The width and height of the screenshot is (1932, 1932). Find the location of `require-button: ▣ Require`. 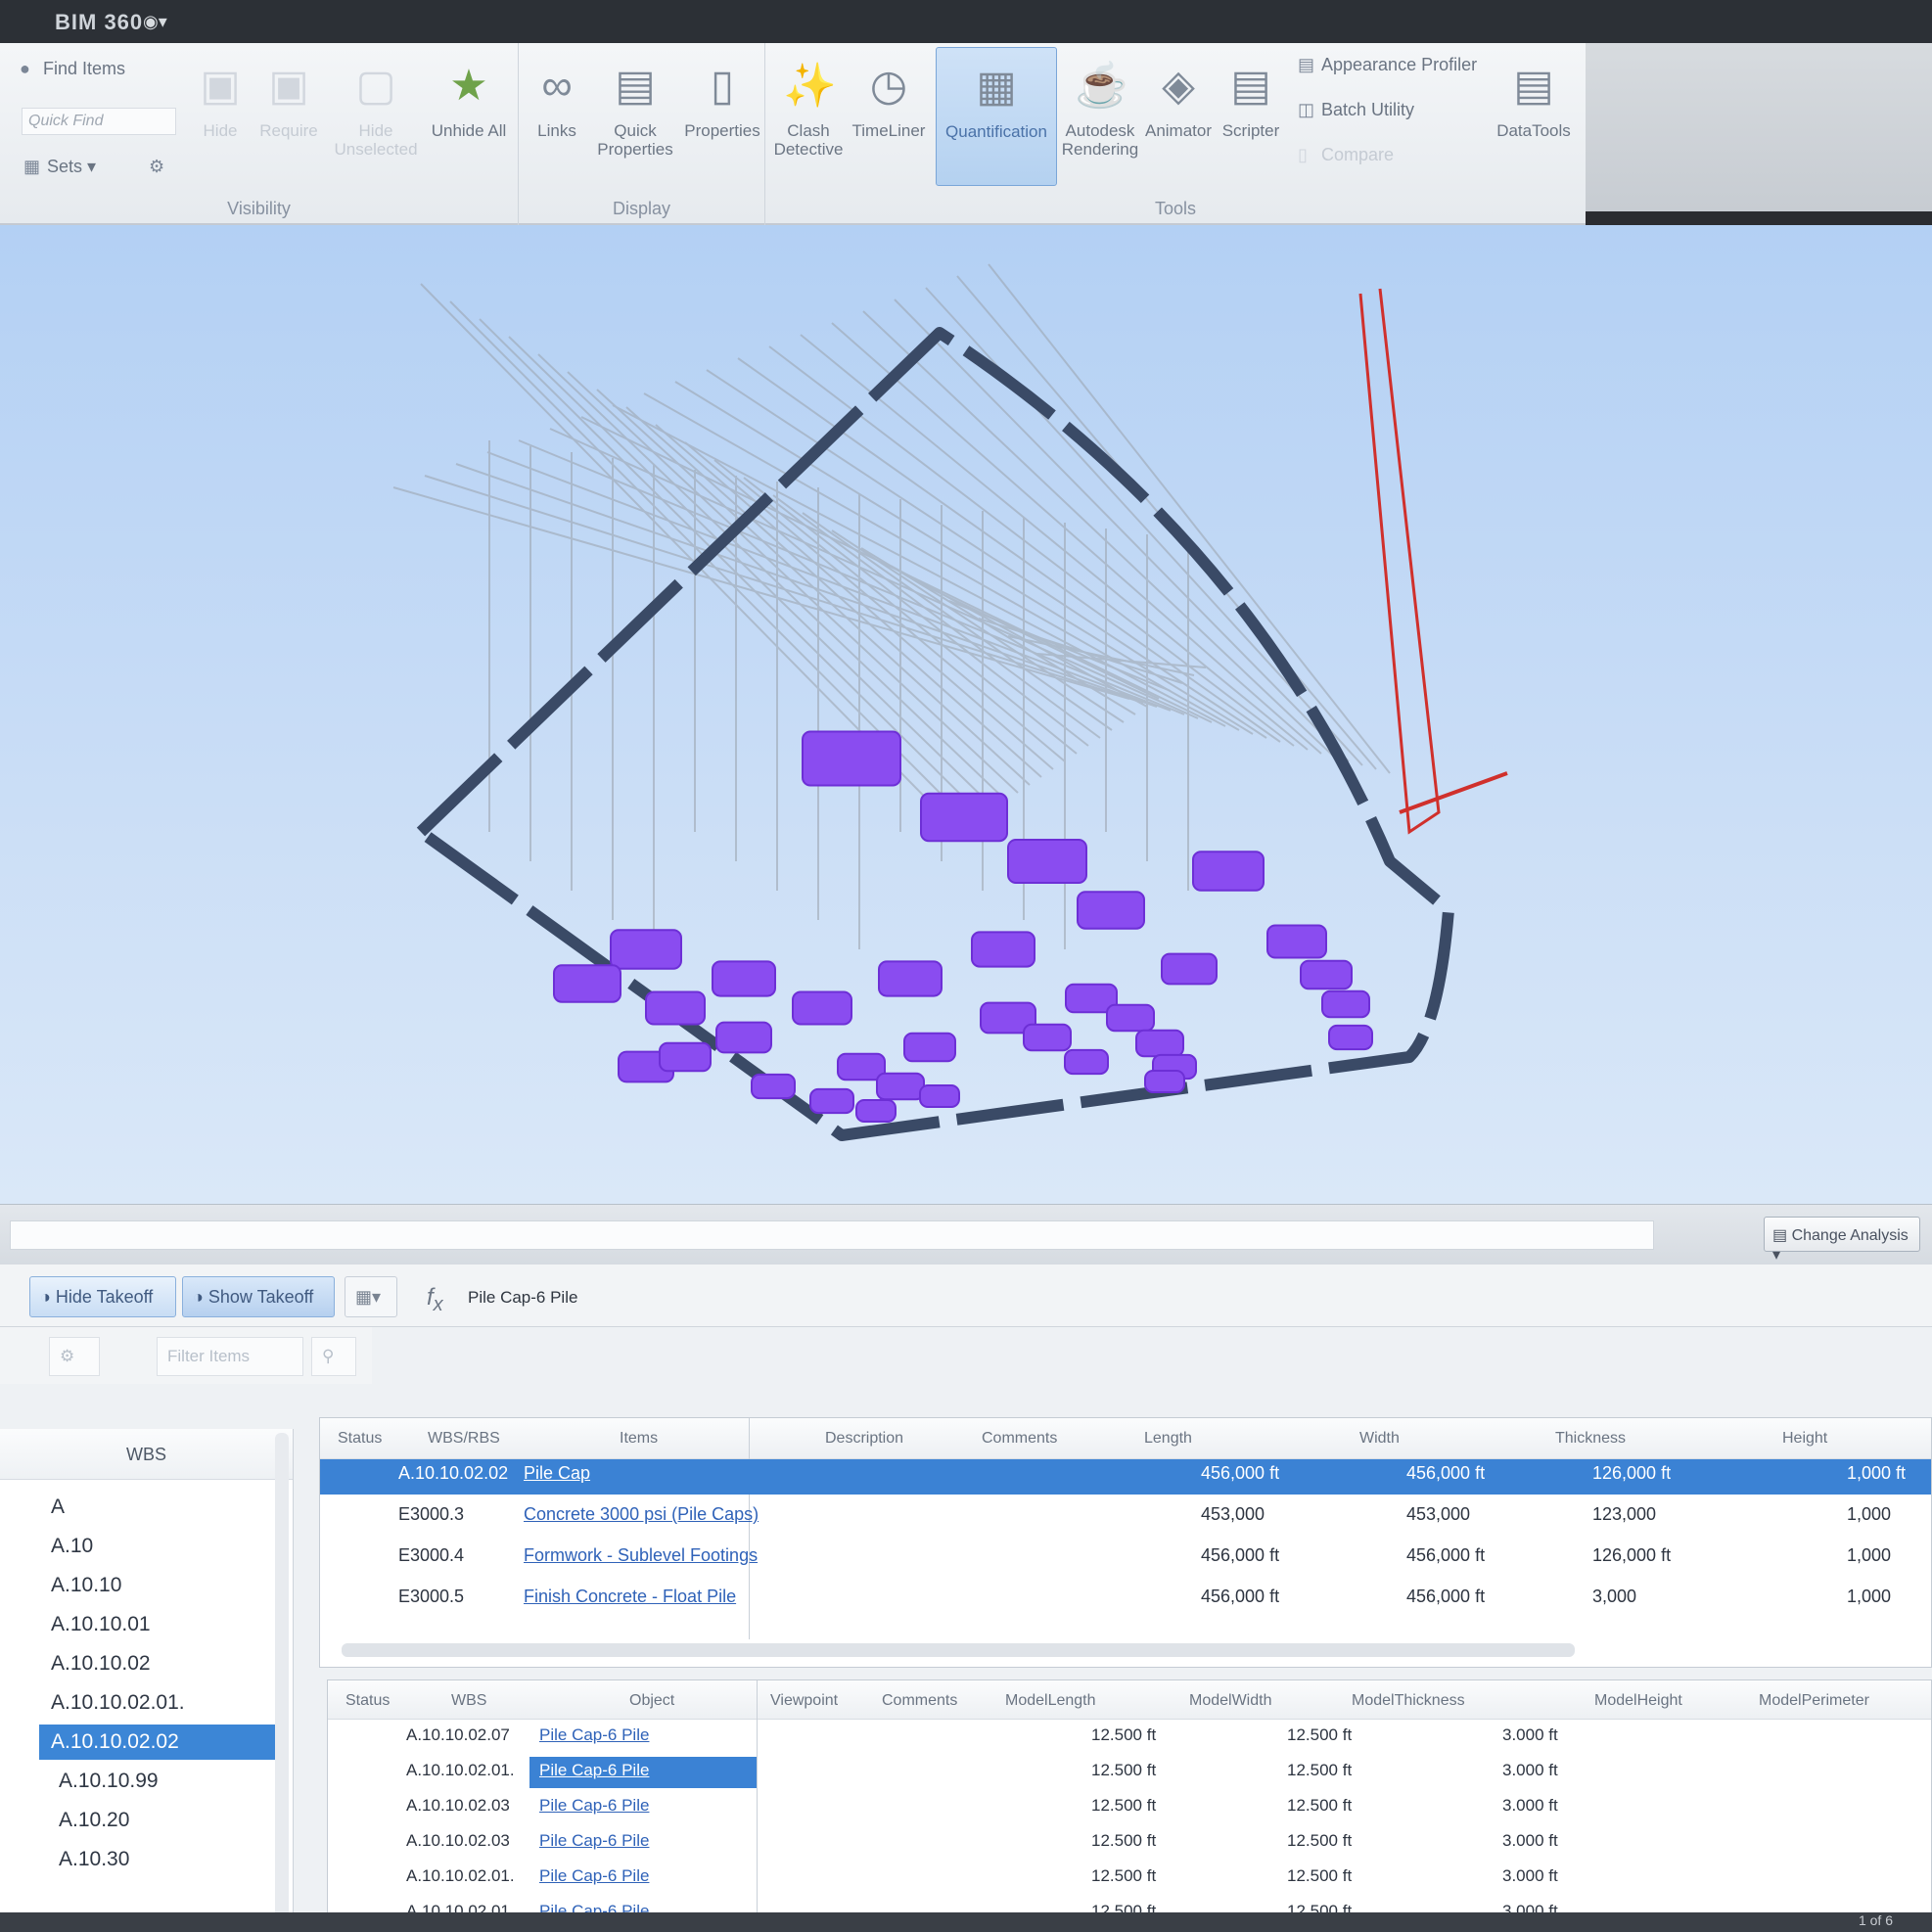

require-button: ▣ Require is located at coordinates (289, 98).